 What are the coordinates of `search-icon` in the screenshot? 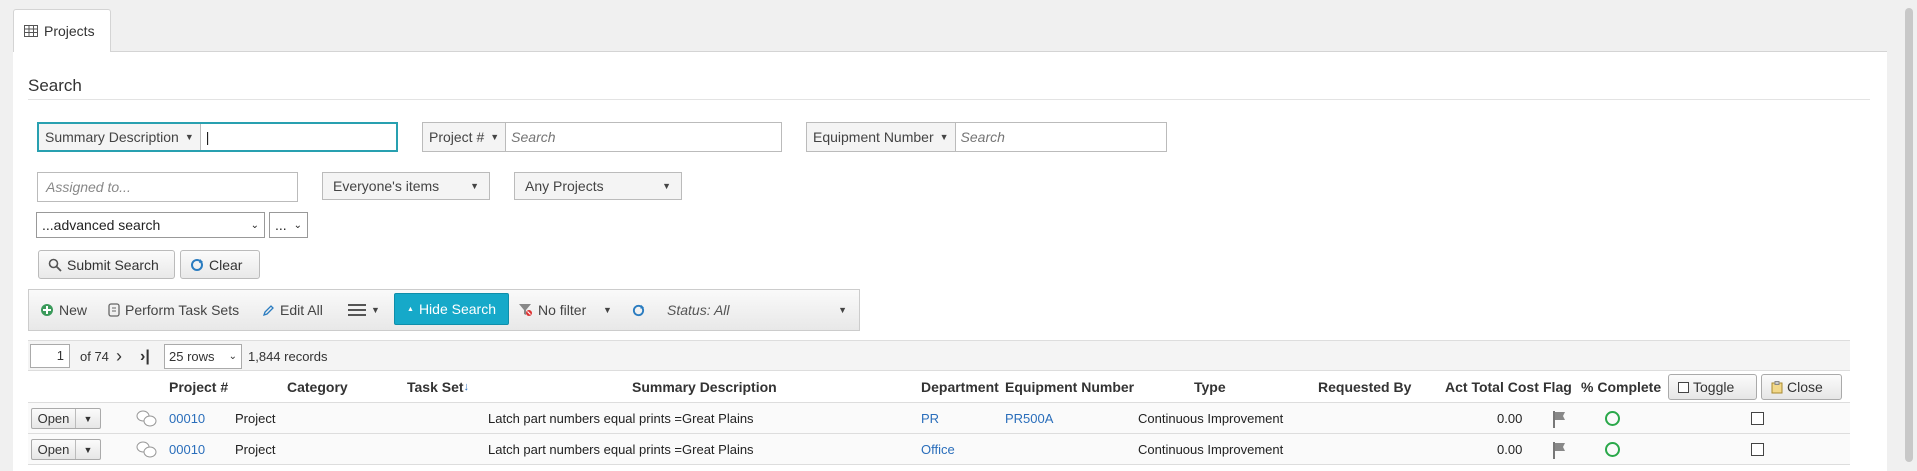 It's located at (55, 265).